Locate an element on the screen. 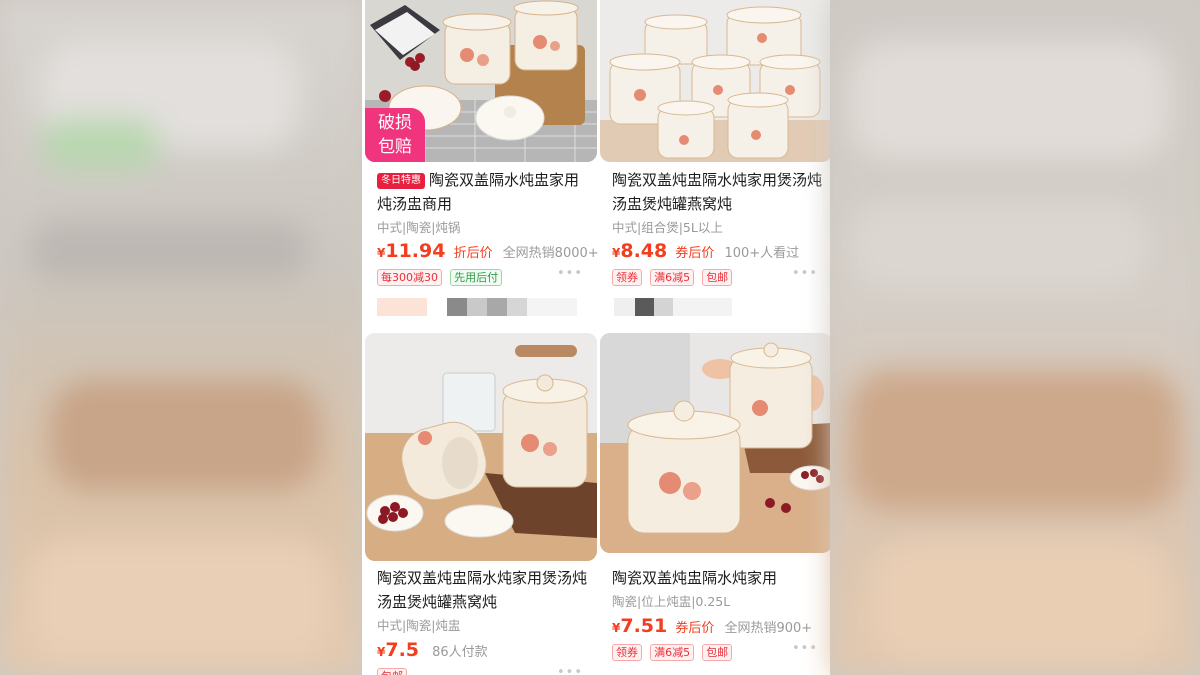 The height and width of the screenshot is (675, 1200). promo-tag: 冬日特惠 is located at coordinates (401, 181).